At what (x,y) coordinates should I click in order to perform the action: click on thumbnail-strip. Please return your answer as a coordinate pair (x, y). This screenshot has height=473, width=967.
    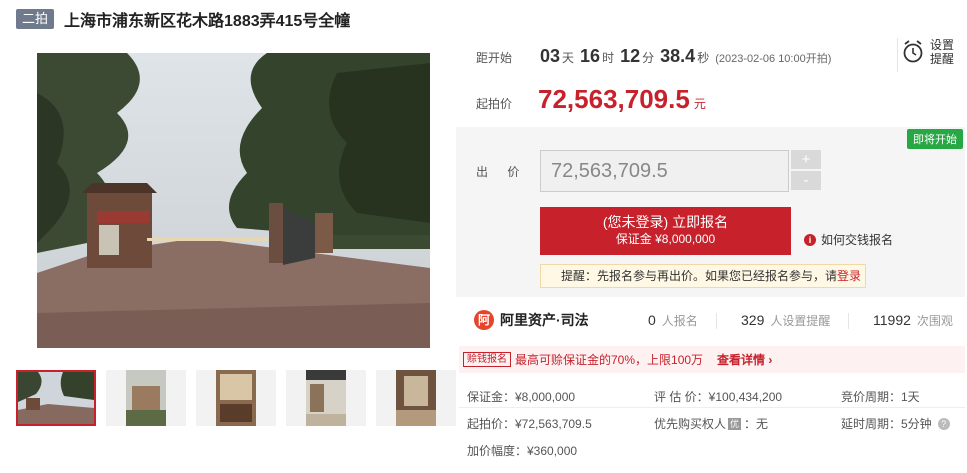
    Looking at the image, I should click on (236, 398).